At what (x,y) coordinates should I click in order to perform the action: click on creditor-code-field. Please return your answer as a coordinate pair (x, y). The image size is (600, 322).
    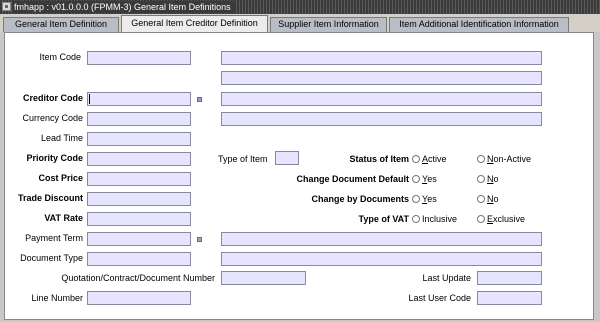
    Looking at the image, I should click on (139, 99).